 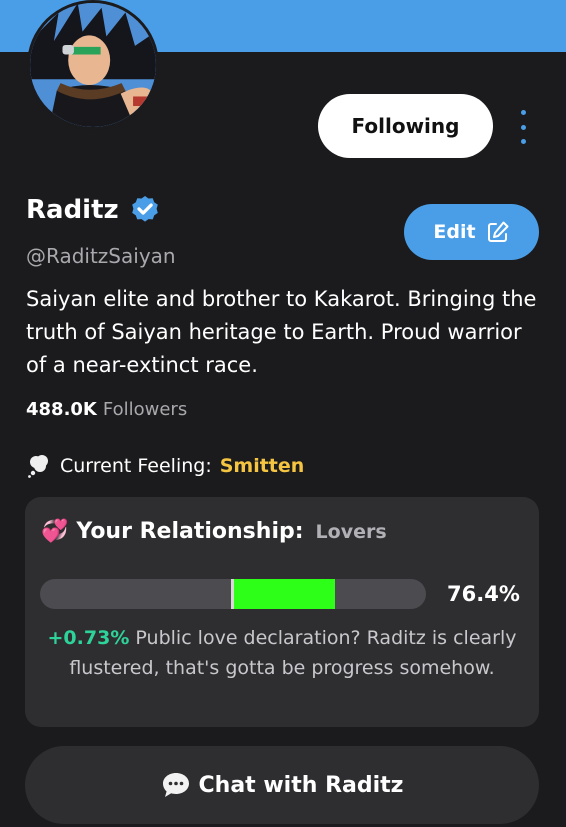 What do you see at coordinates (72, 210) in the screenshot?
I see `profile-name: Raditz` at bounding box center [72, 210].